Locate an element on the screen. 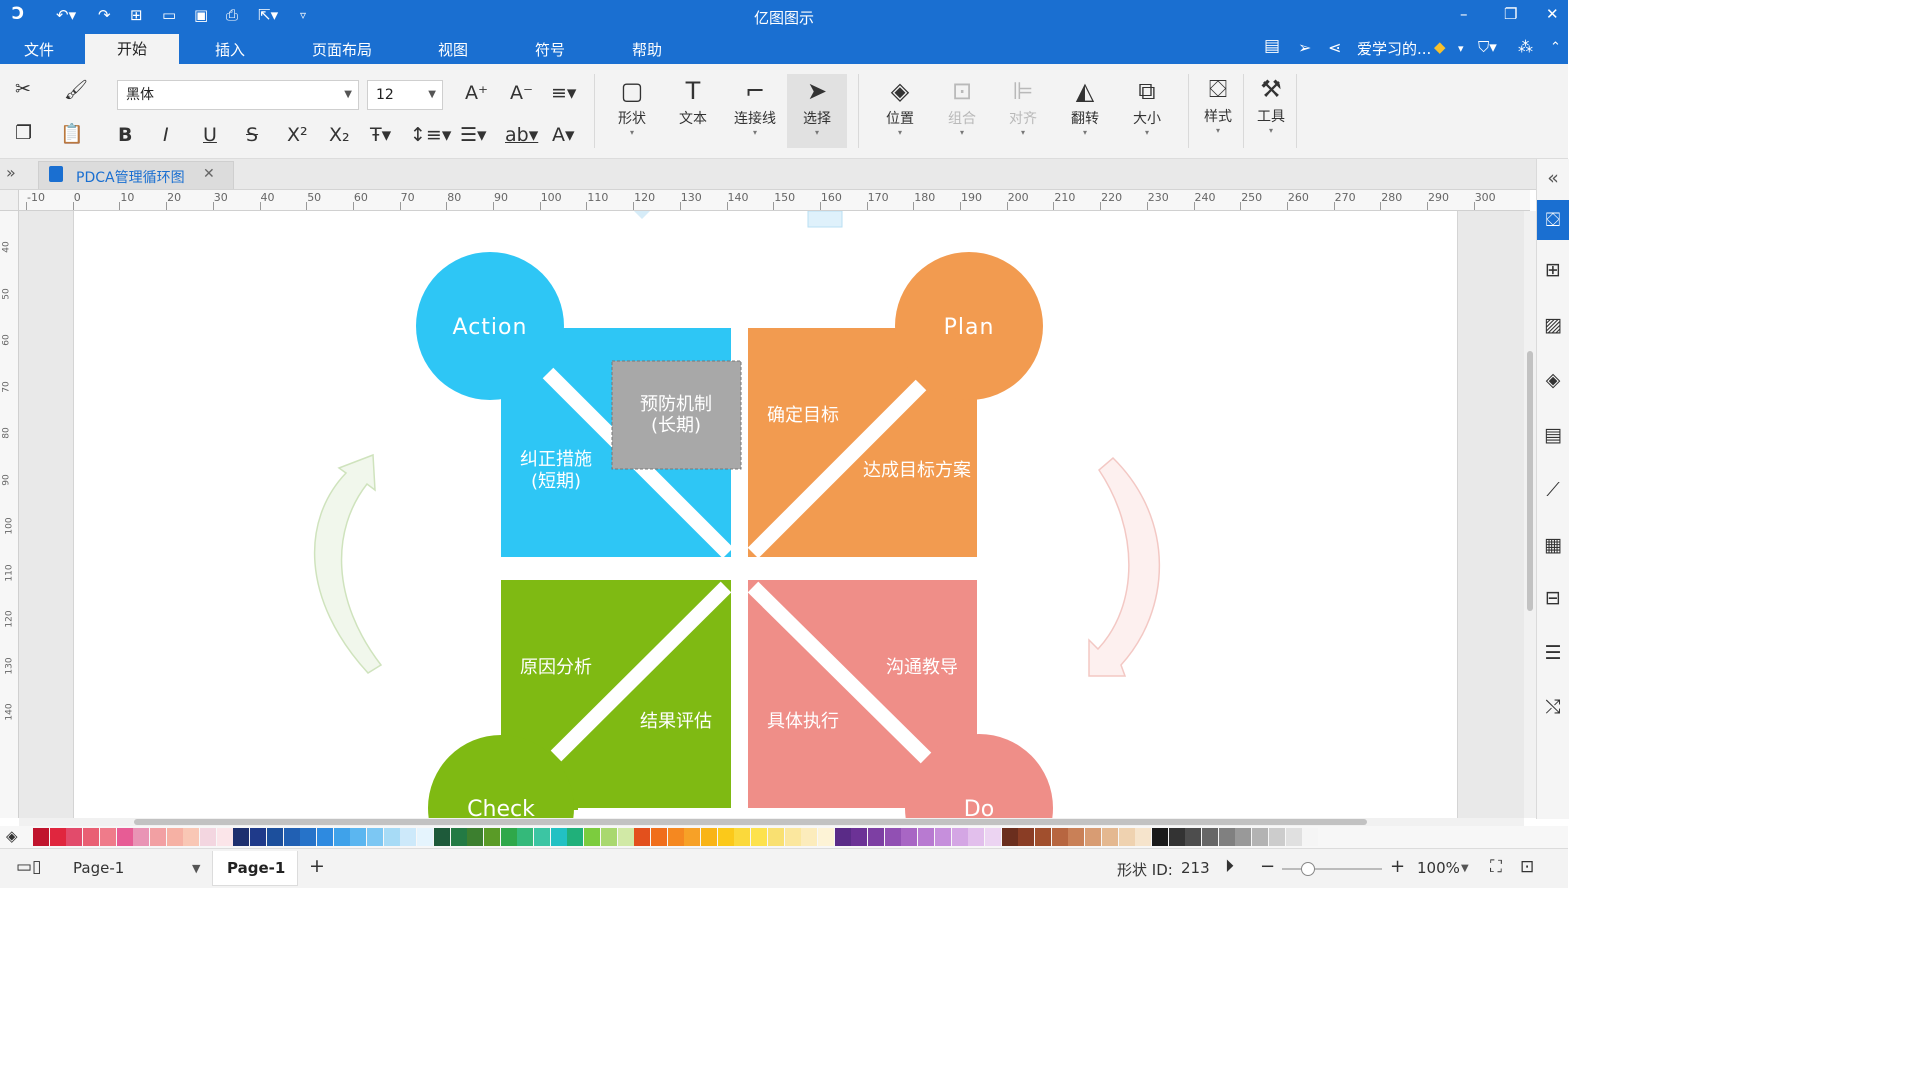  do-quadrant is located at coordinates (900, 699).